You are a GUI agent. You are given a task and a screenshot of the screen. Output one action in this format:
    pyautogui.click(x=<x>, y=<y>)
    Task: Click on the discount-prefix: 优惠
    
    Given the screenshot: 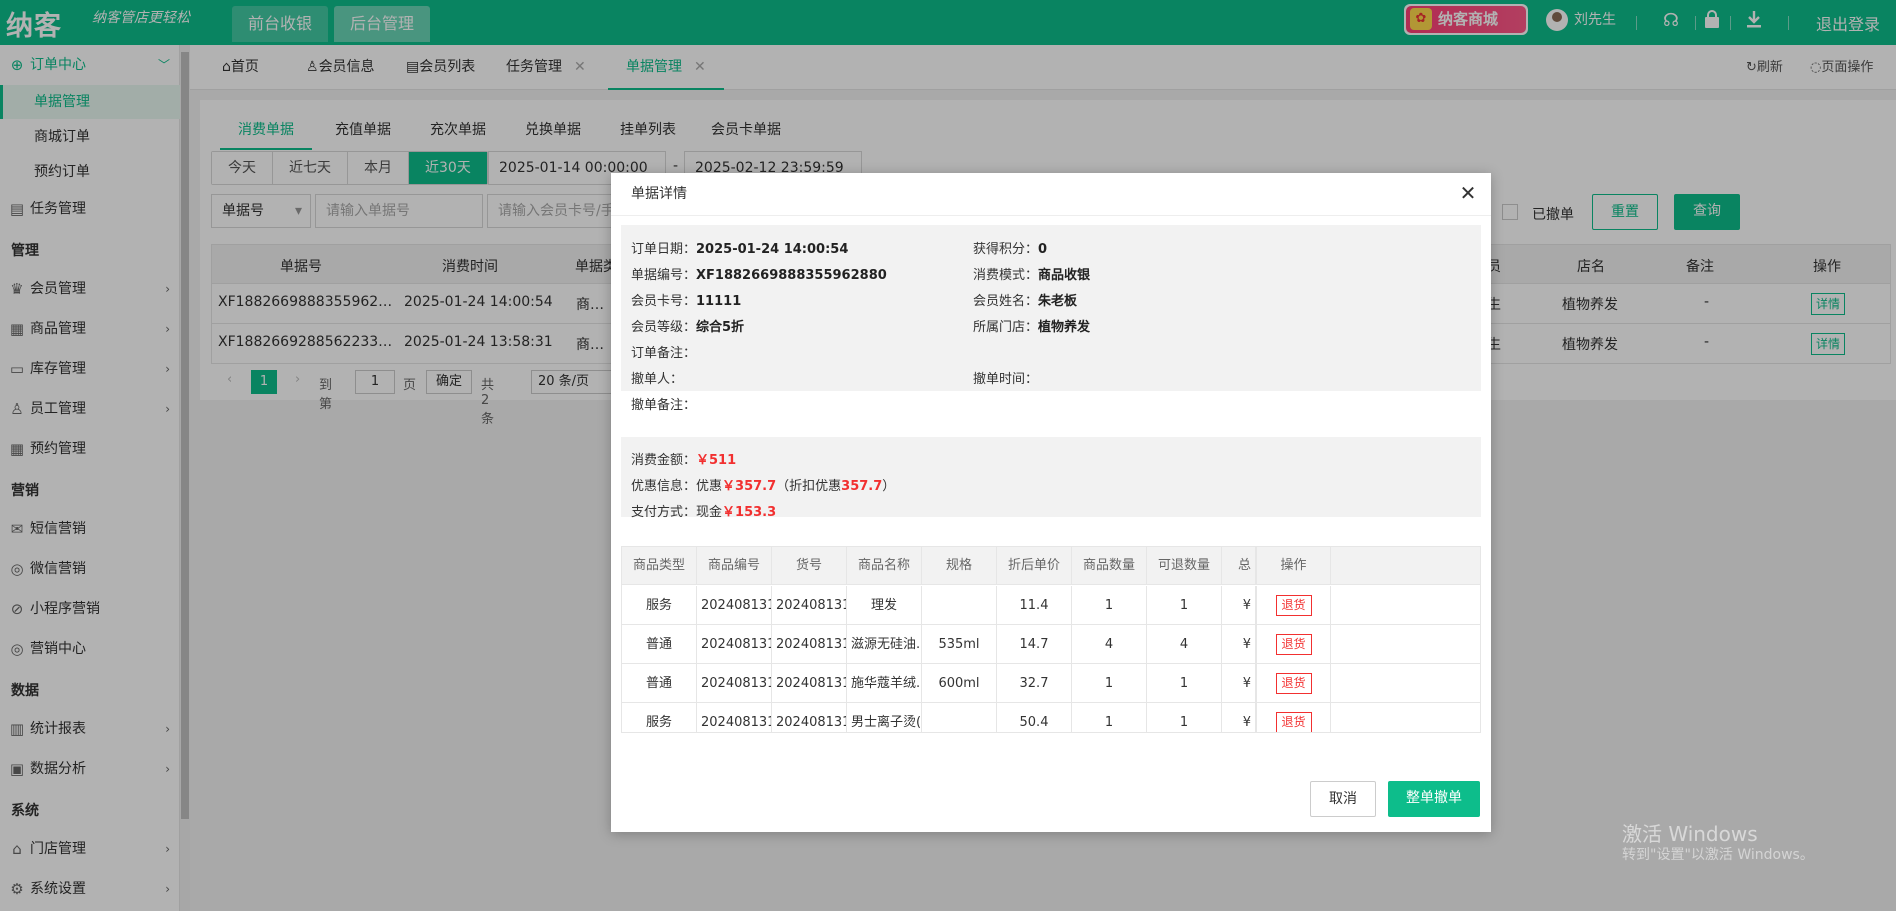 What is the action you would take?
    pyautogui.click(x=709, y=486)
    